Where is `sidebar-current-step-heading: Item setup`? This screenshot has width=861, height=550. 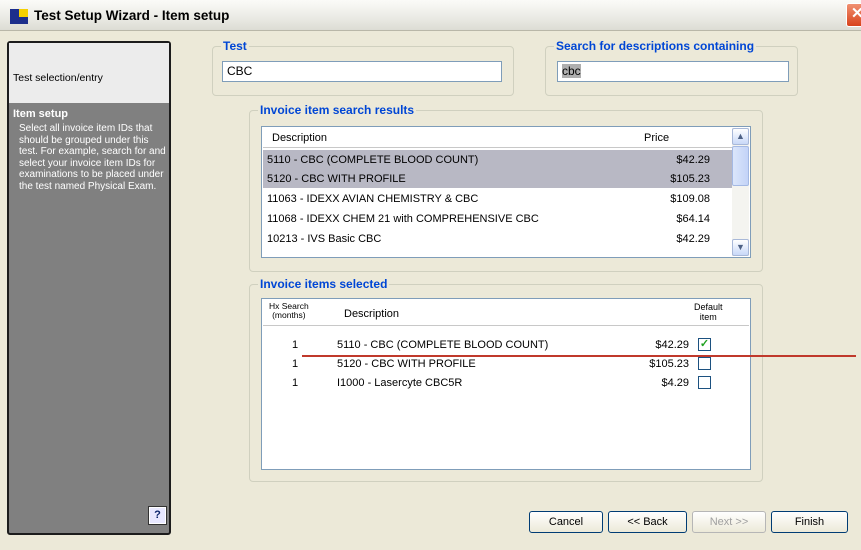
sidebar-current-step-heading: Item setup is located at coordinates (41, 114).